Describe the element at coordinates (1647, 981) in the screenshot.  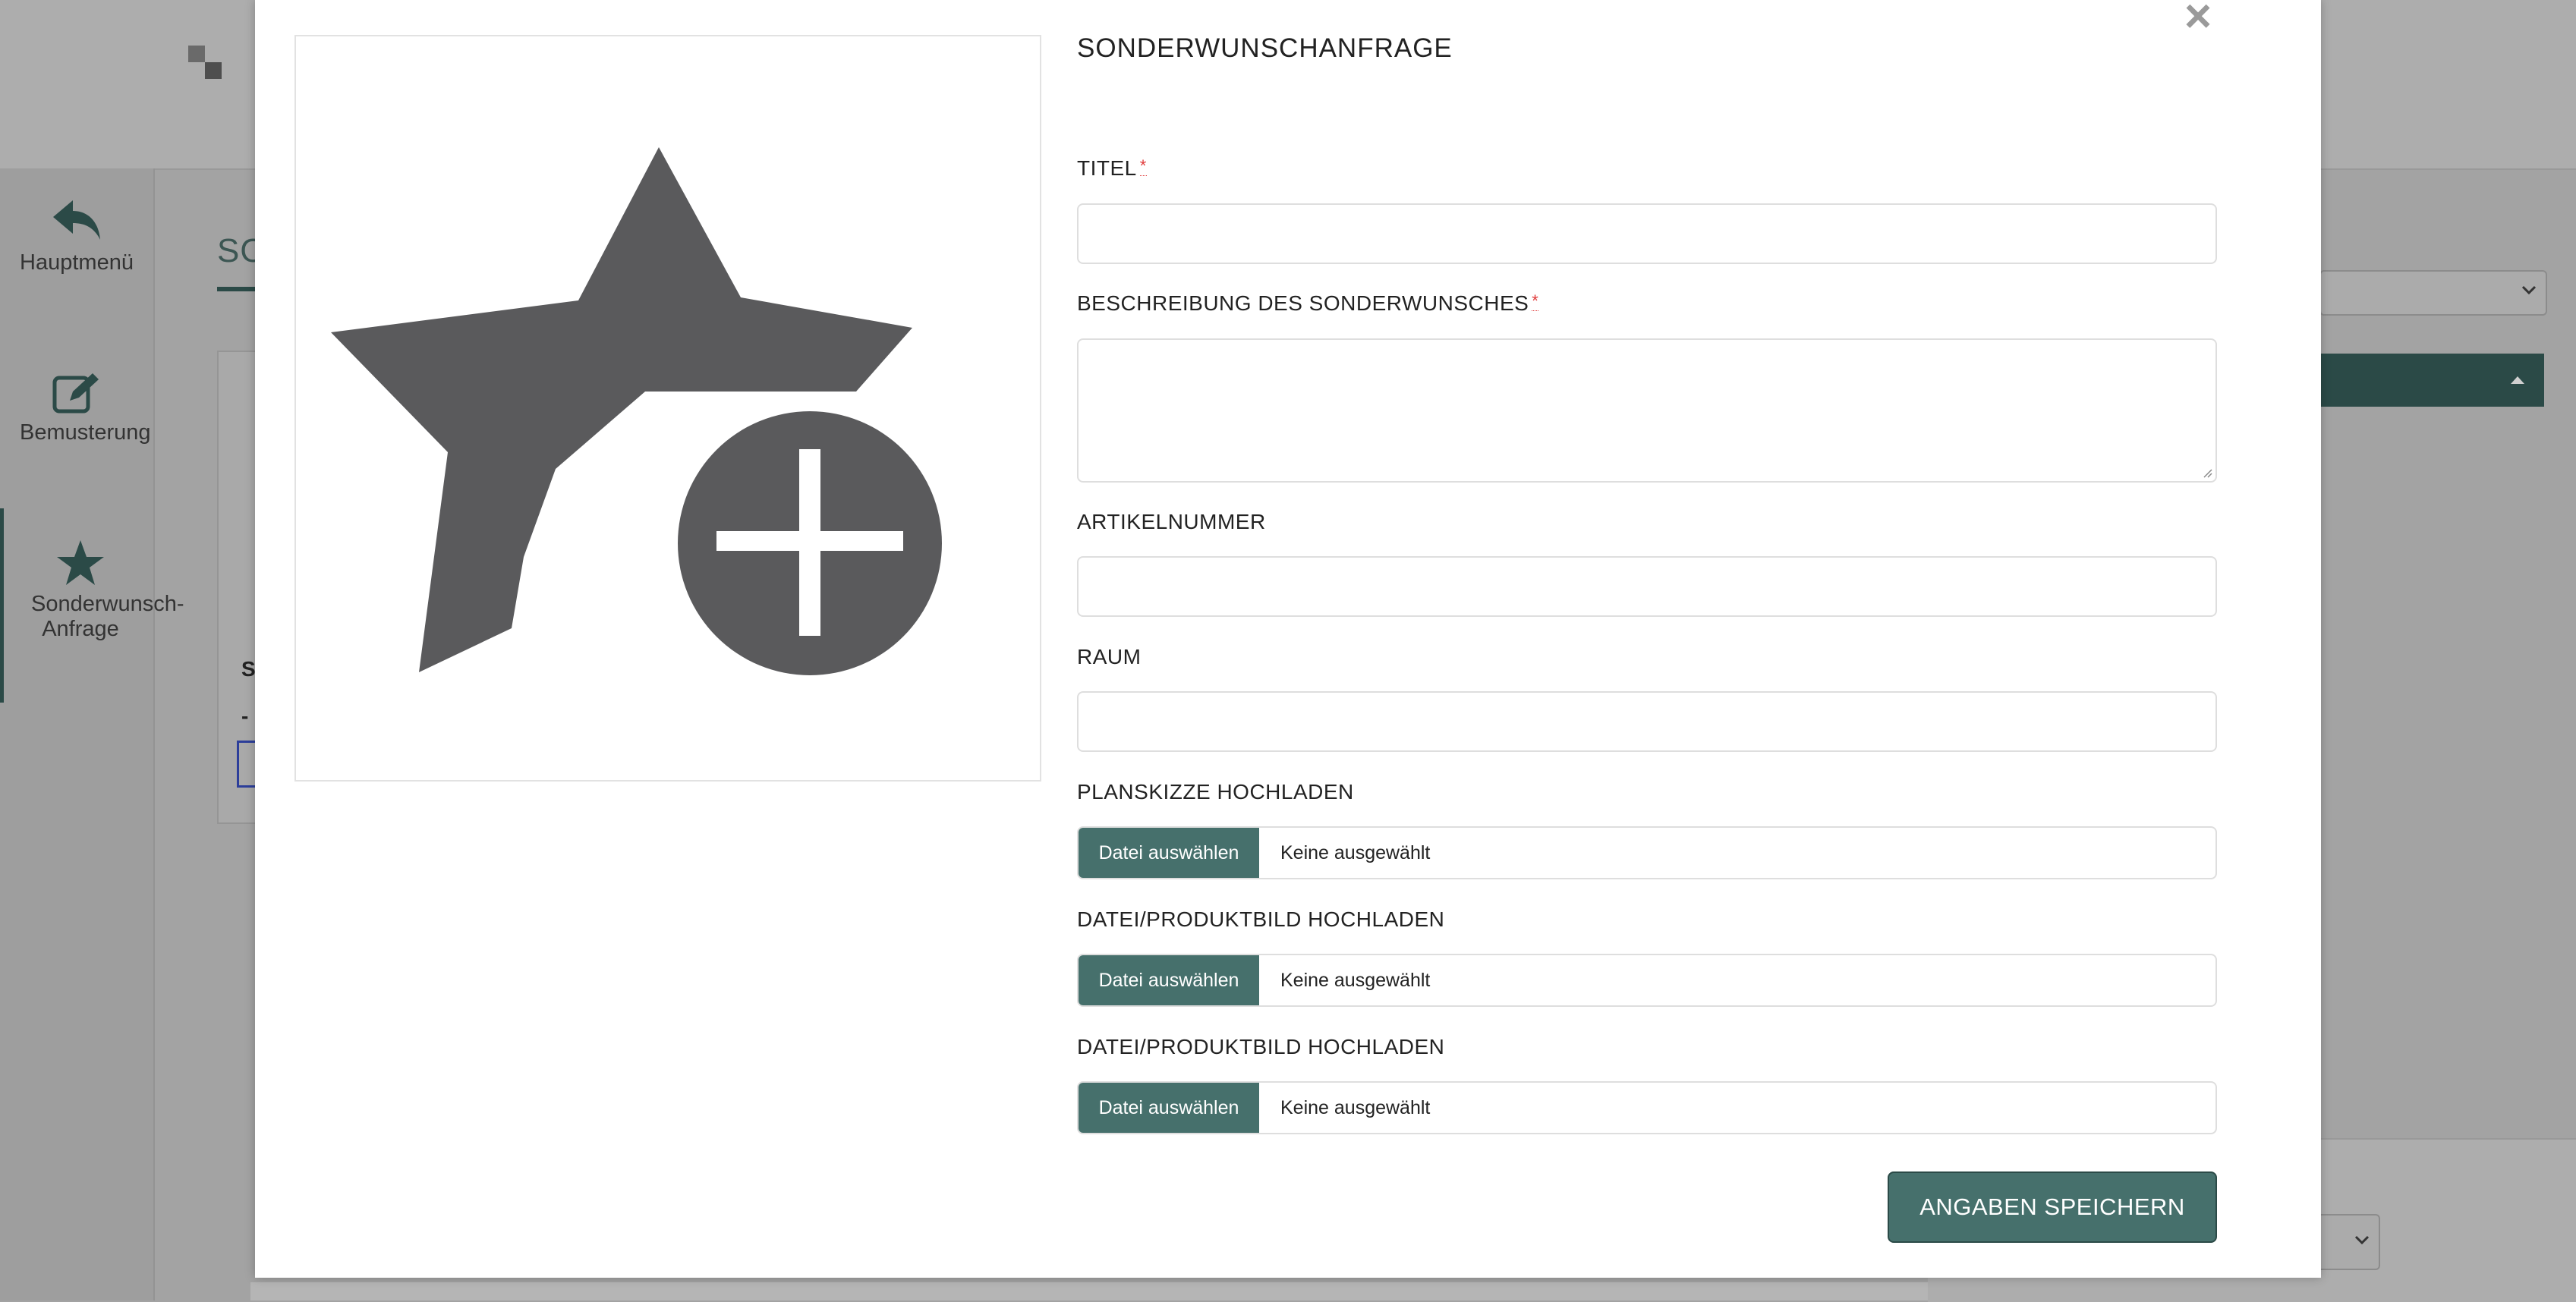
I see `produktbild-file-input-1: Datei auswählen Keine ausgewählt` at that location.